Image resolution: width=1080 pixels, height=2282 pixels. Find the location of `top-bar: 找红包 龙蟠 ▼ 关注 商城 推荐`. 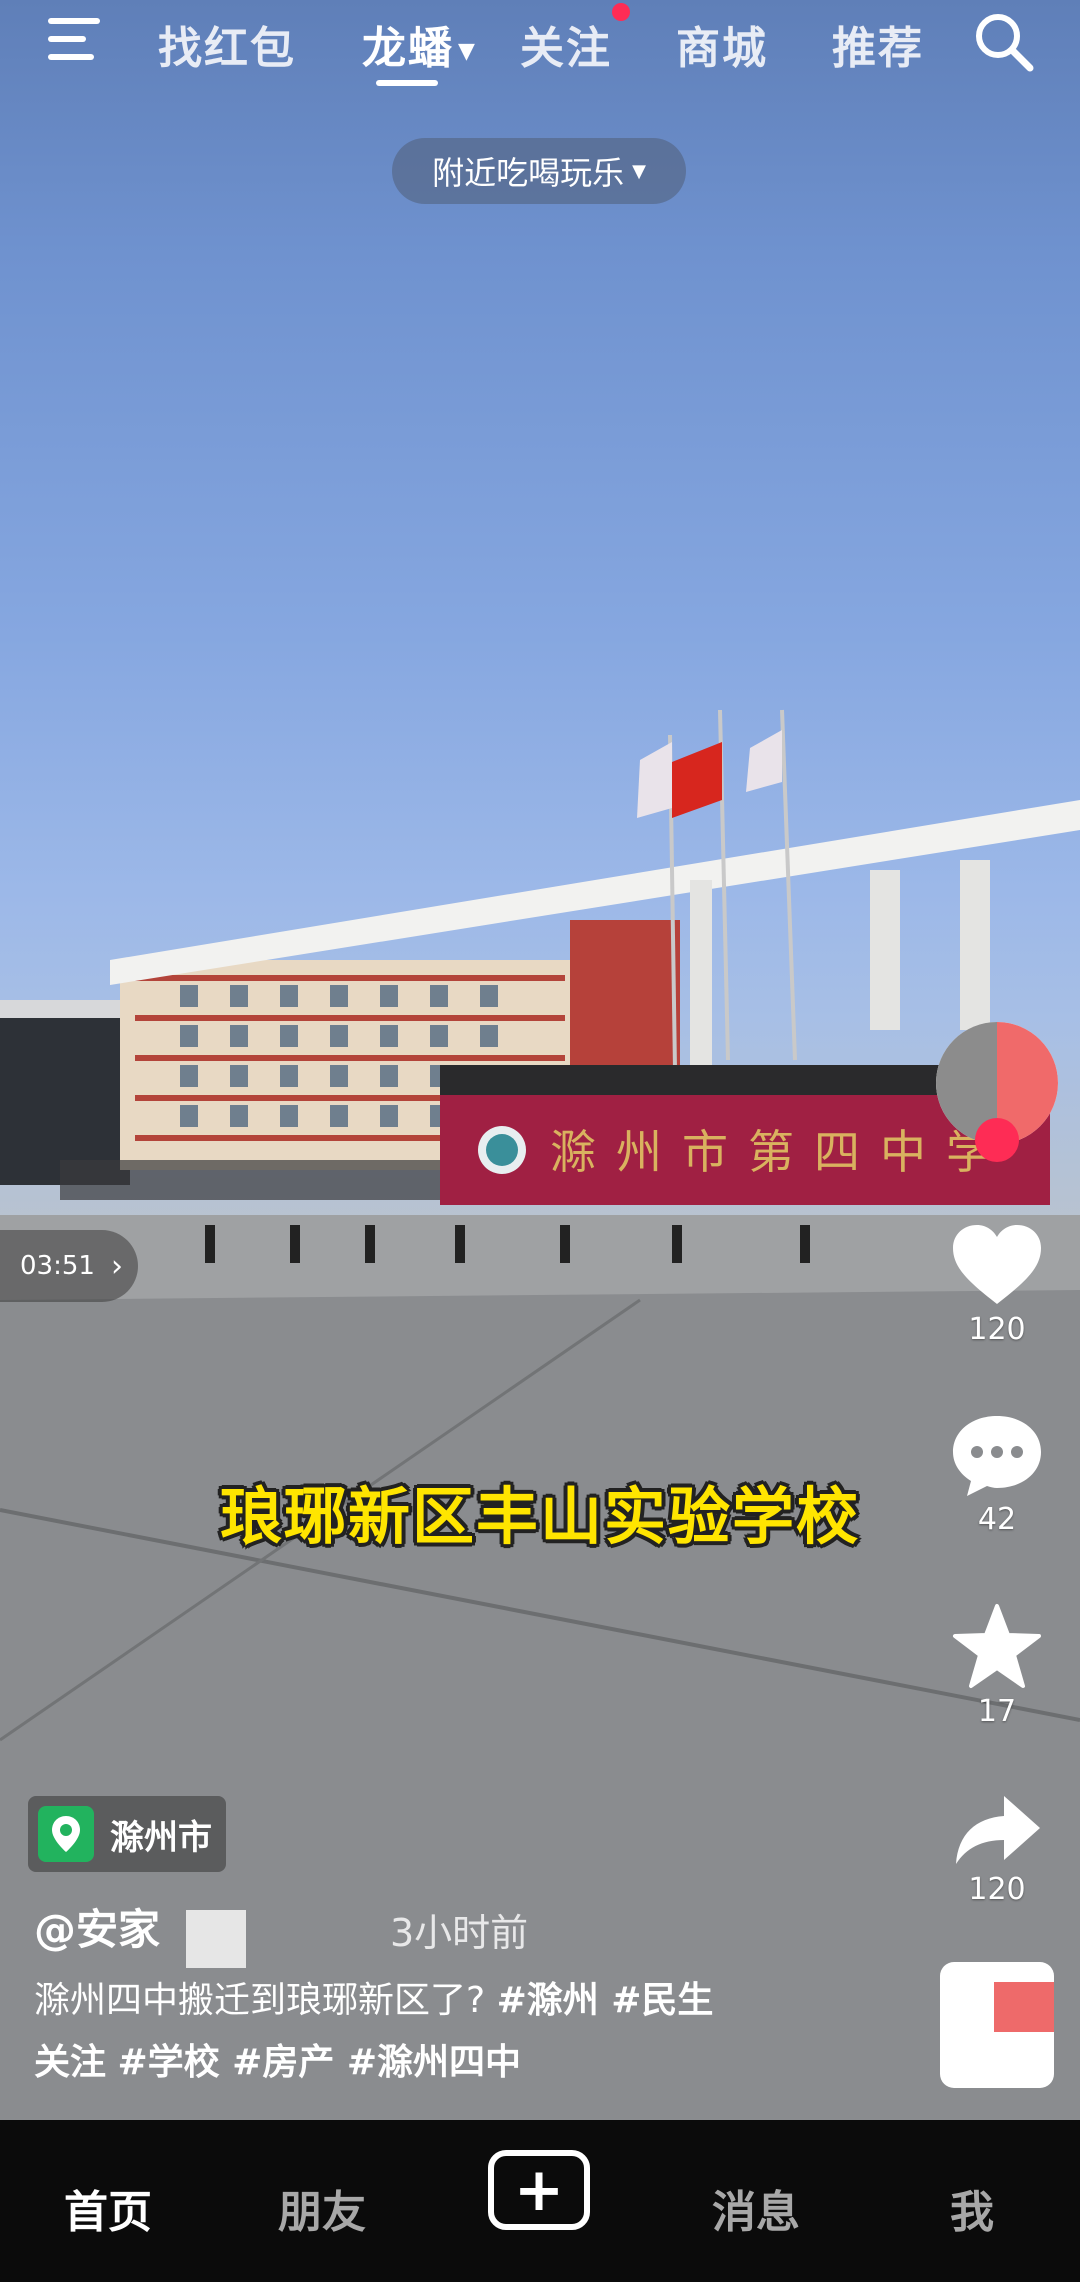

top-bar: 找红包 龙蟠 ▼ 关注 商城 推荐 is located at coordinates (540, 45).